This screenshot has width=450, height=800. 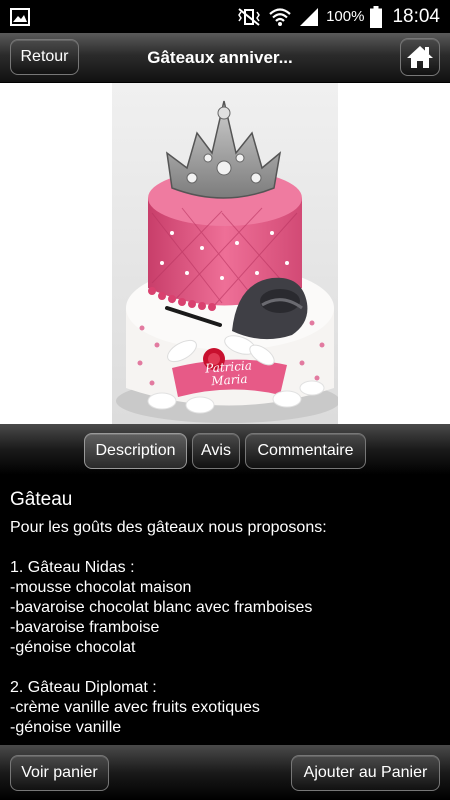 I want to click on description-line: -mousse chocolat maison, so click(x=101, y=587).